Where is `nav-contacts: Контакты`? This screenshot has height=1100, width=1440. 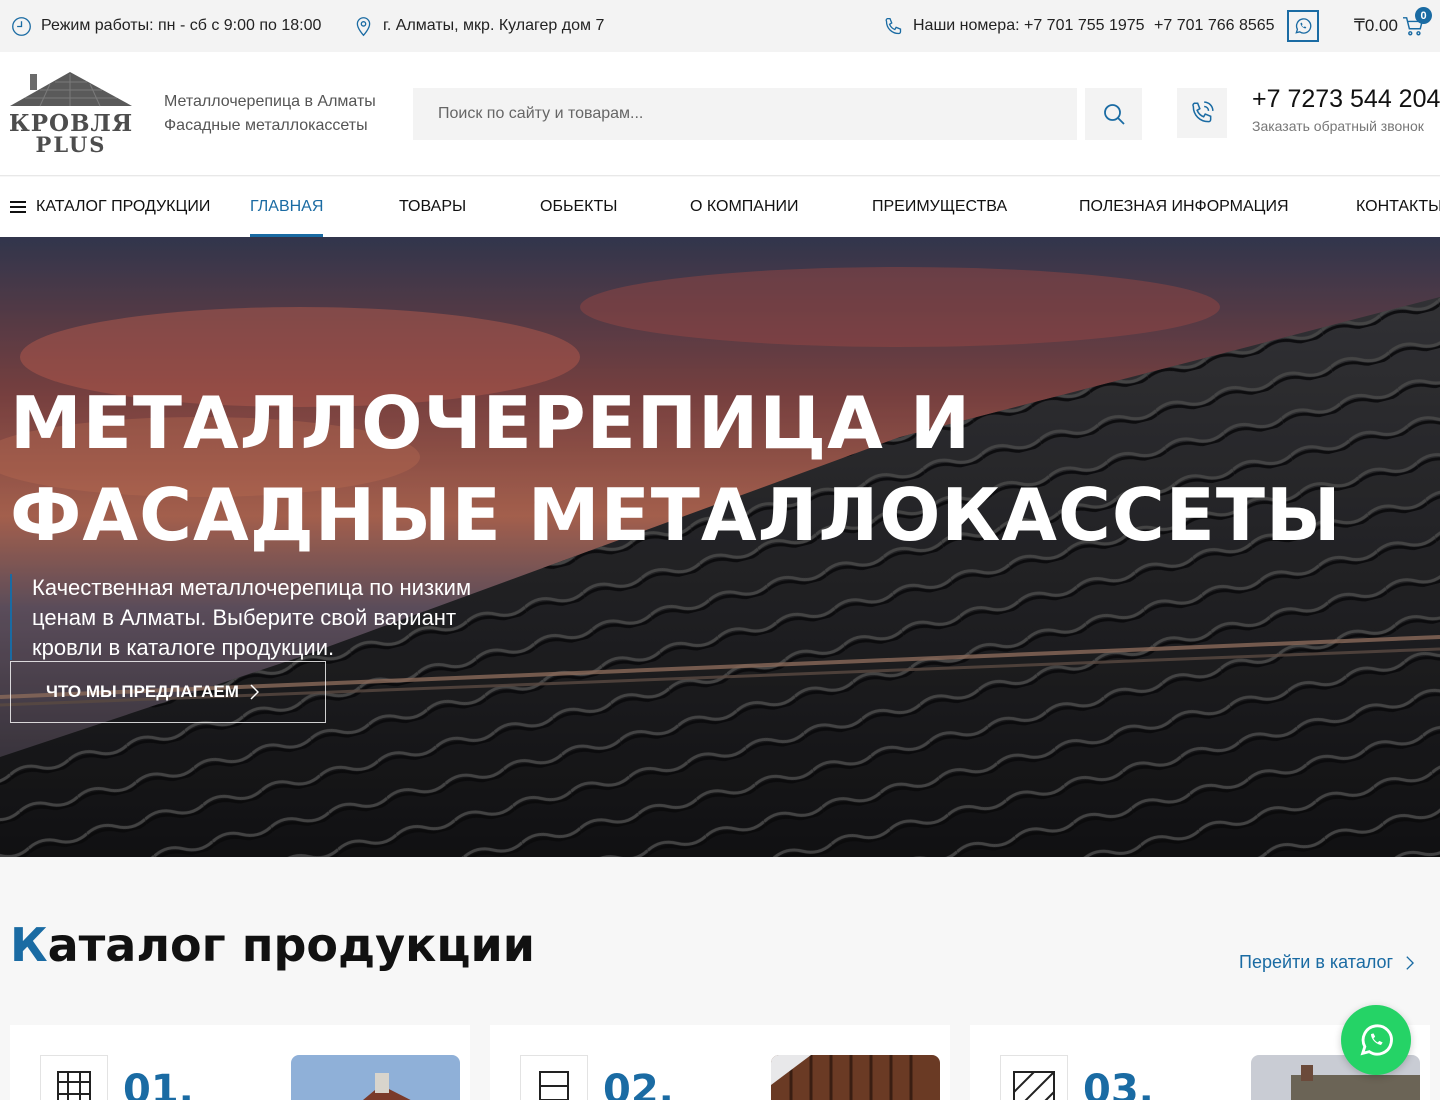 nav-contacts: Контакты is located at coordinates (1398, 207).